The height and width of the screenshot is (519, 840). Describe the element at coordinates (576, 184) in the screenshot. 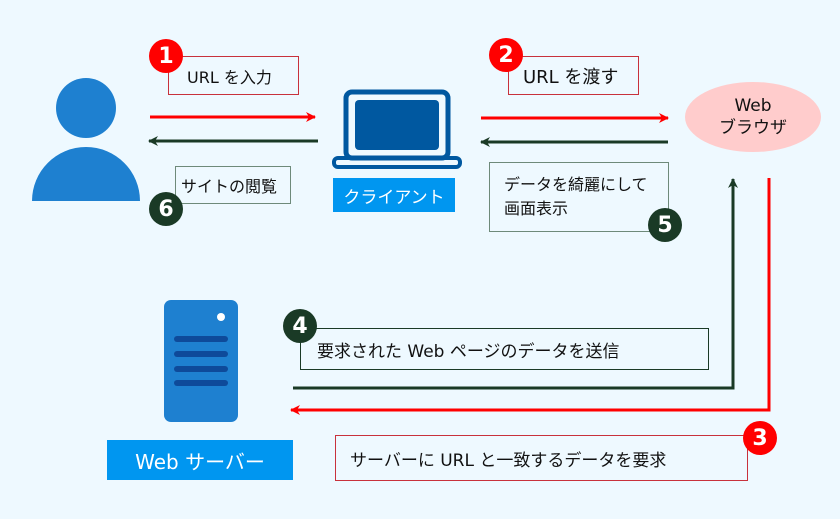

I see `step-5-line1: データを綺麗にして` at that location.